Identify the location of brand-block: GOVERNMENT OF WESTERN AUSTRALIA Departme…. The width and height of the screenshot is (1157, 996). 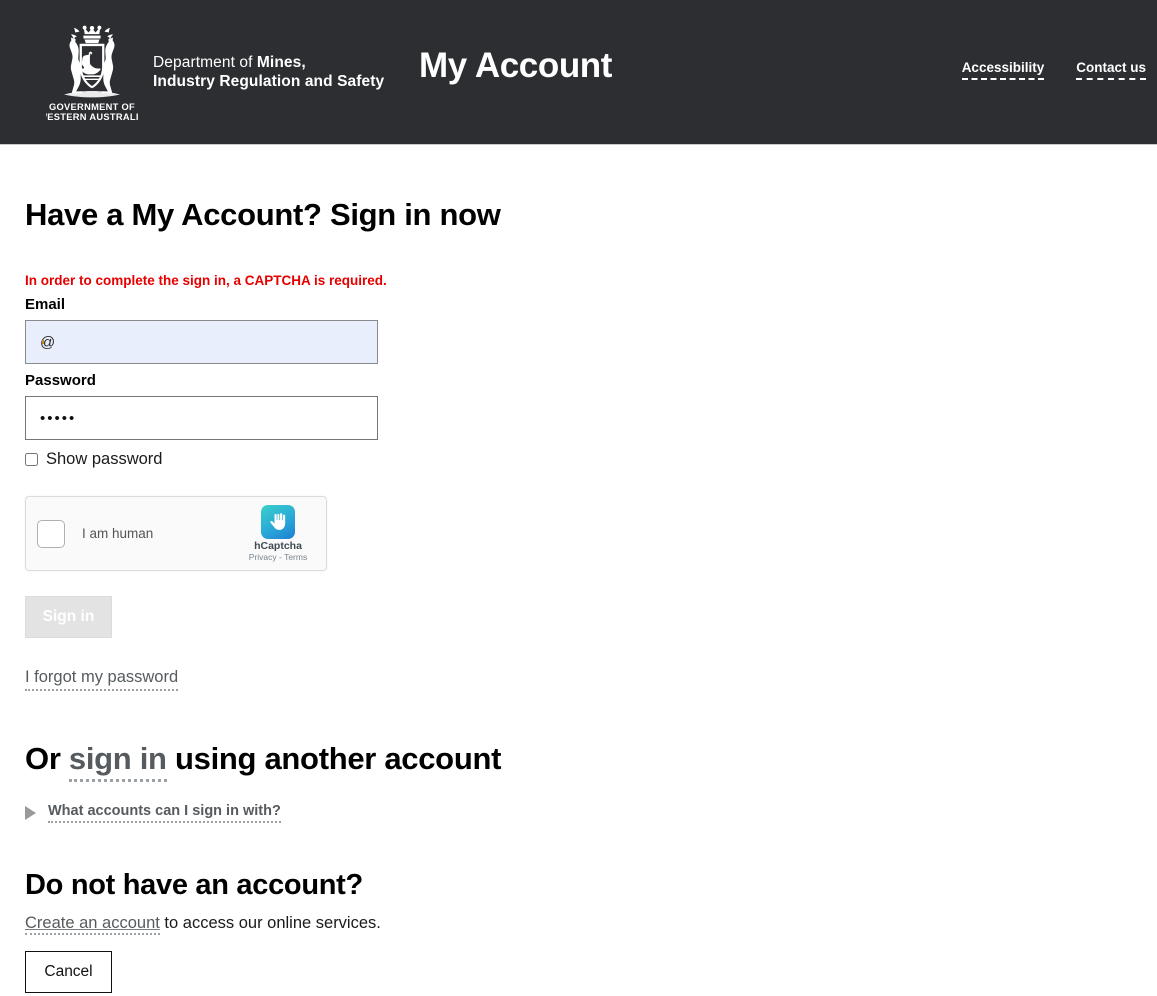
(215, 72).